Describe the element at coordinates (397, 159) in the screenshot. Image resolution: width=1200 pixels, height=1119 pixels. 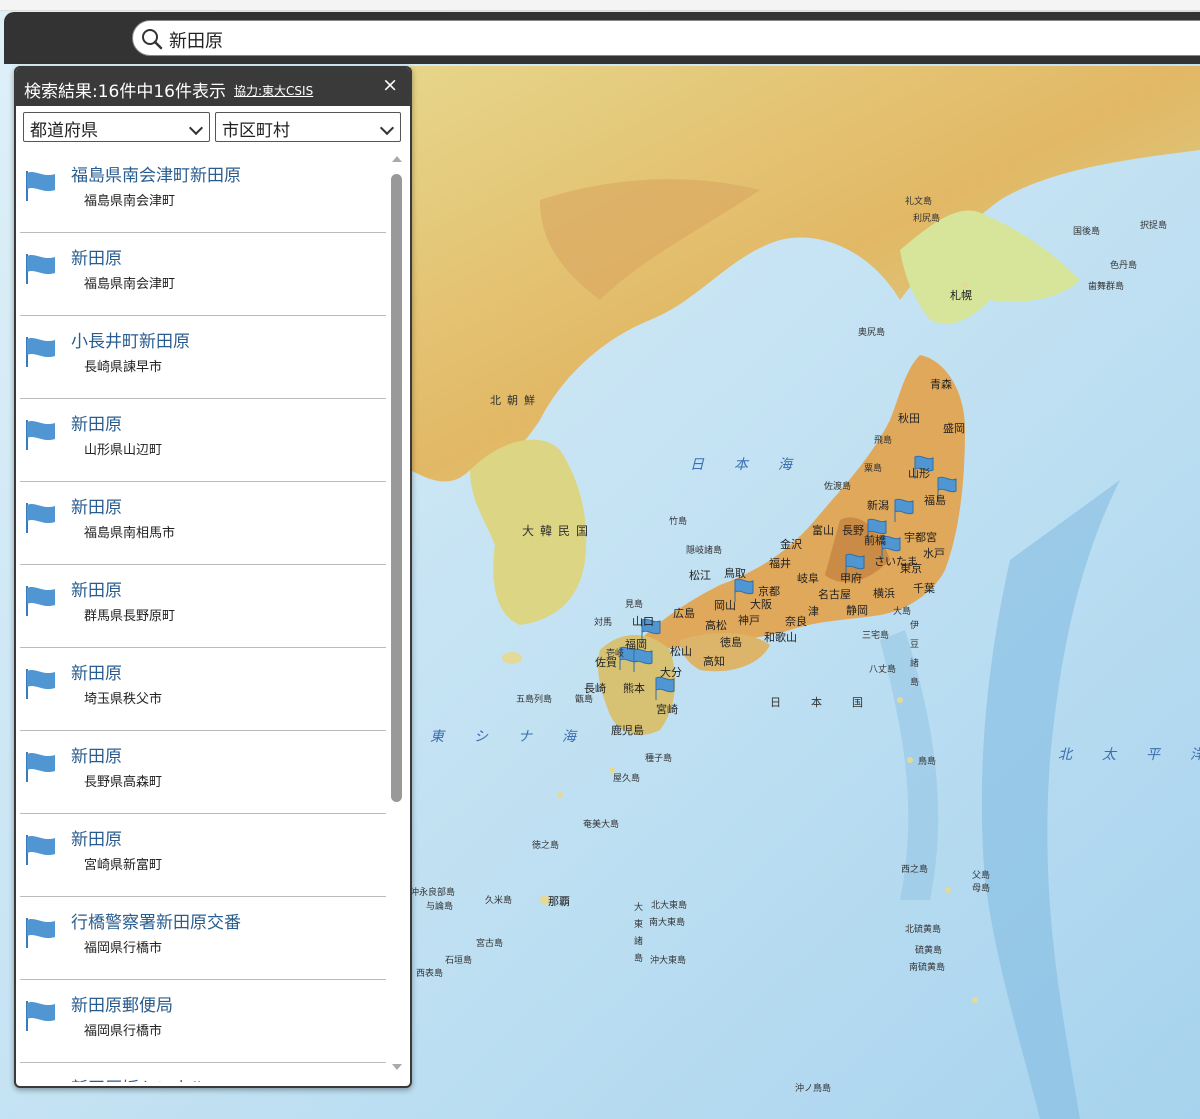
I see `scroll-up-icon` at that location.